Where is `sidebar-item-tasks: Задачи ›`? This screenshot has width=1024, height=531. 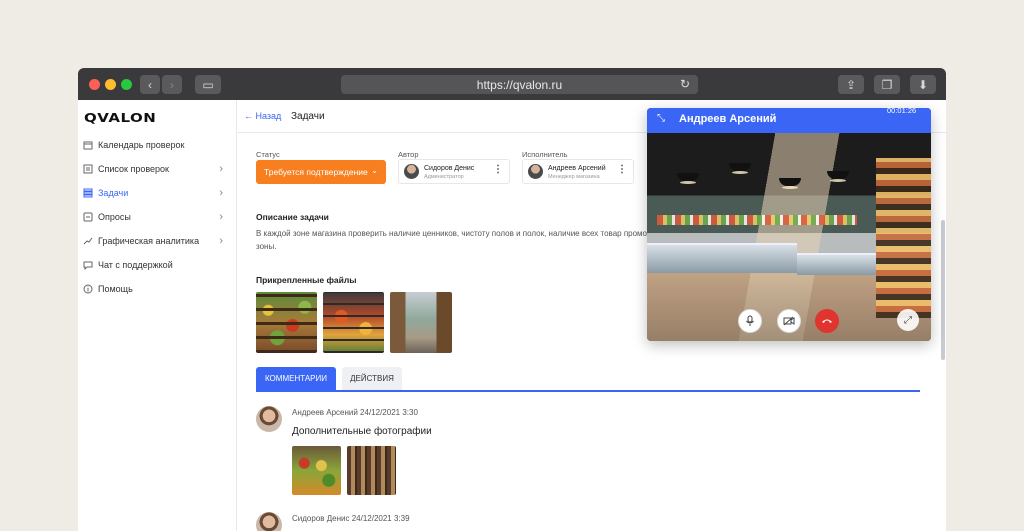 sidebar-item-tasks: Задачи › is located at coordinates (157, 193).